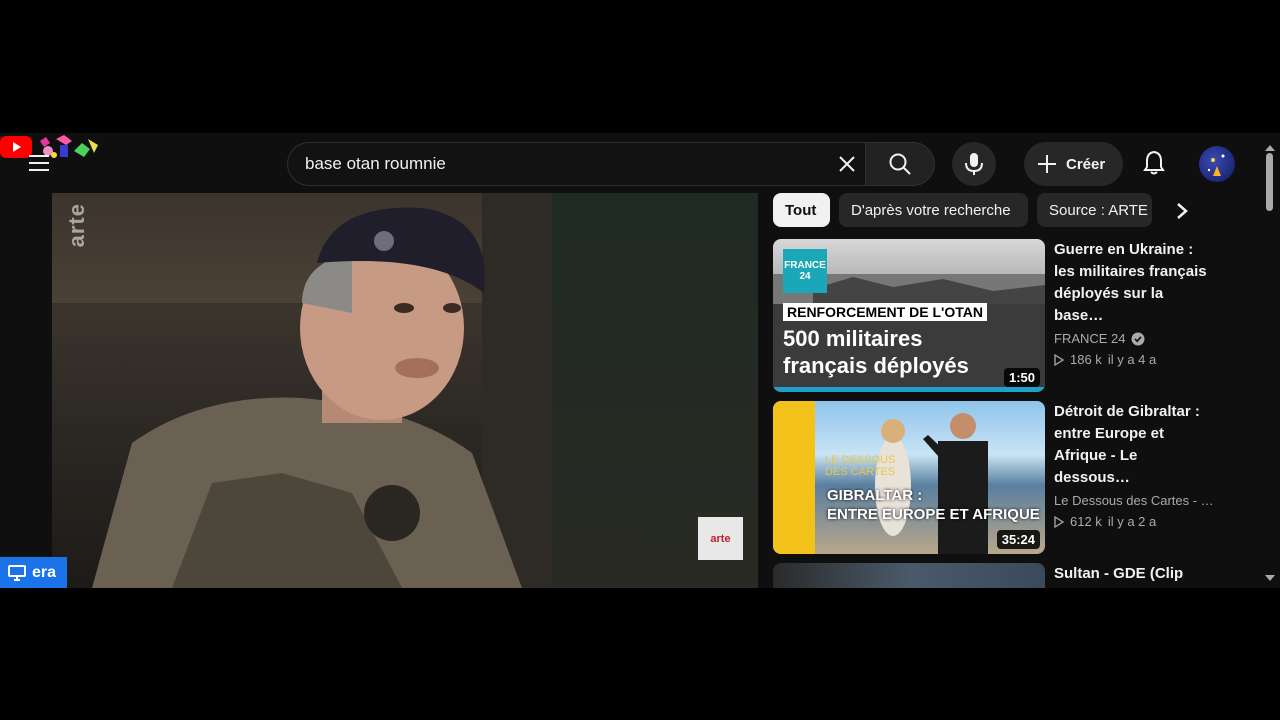 This screenshot has height=720, width=1280. I want to click on microphone-button, so click(974, 164).